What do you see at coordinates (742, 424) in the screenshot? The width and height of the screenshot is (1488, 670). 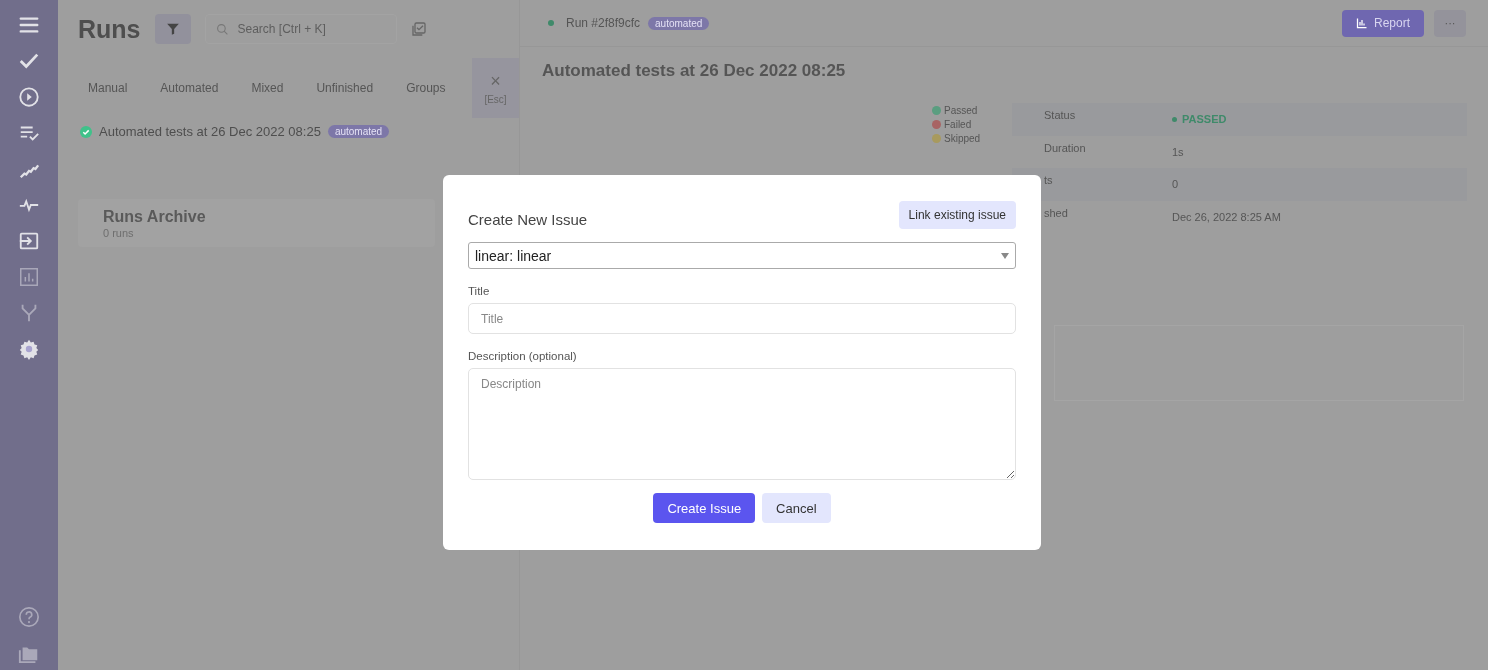 I see `description-field: Description` at bounding box center [742, 424].